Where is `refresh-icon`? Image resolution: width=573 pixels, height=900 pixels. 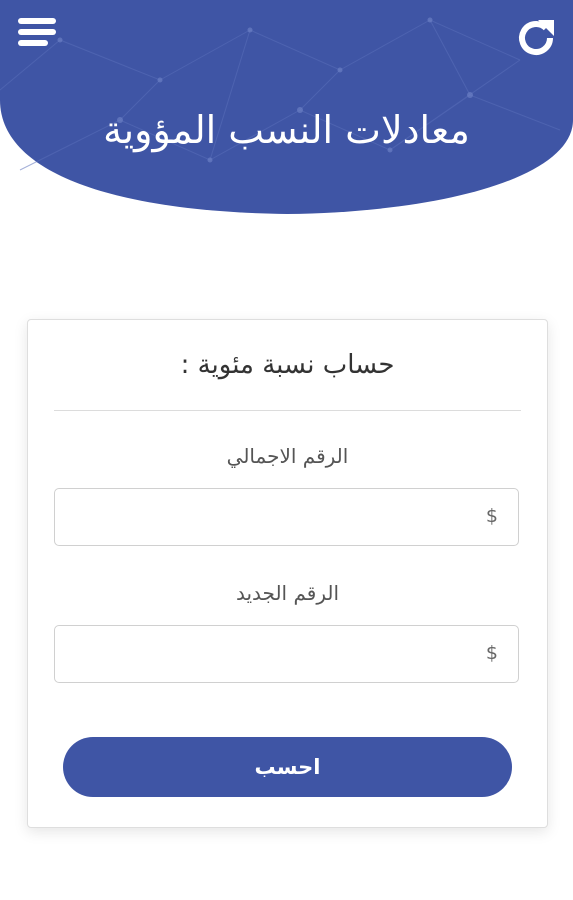
refresh-icon is located at coordinates (536, 37).